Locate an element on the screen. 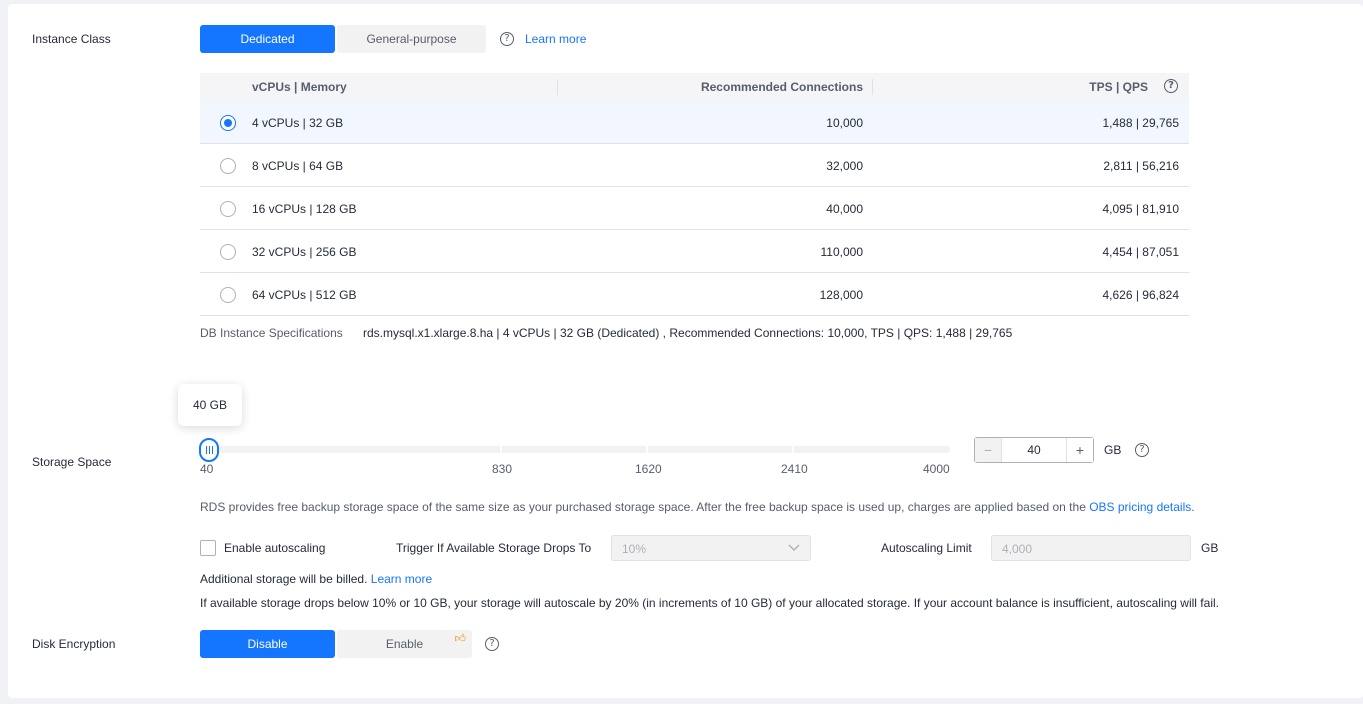 Image resolution: width=1363 pixels, height=704 pixels. table-row: 4 vCPUs | 32 GB 10,000 1,488 | 29,765 is located at coordinates (694, 122).